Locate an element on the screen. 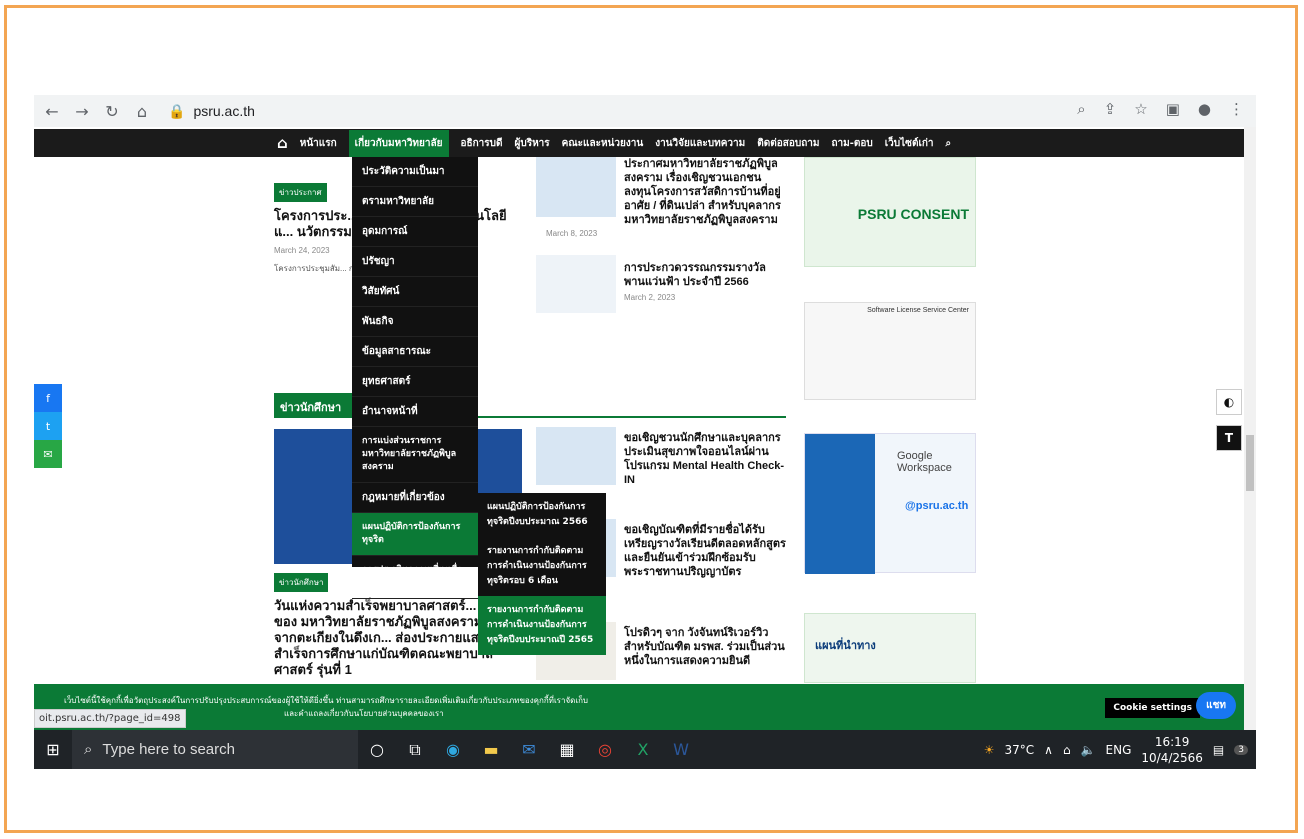 This screenshot has height=839, width=1304. post-date: March 2, 2023 is located at coordinates (650, 297).